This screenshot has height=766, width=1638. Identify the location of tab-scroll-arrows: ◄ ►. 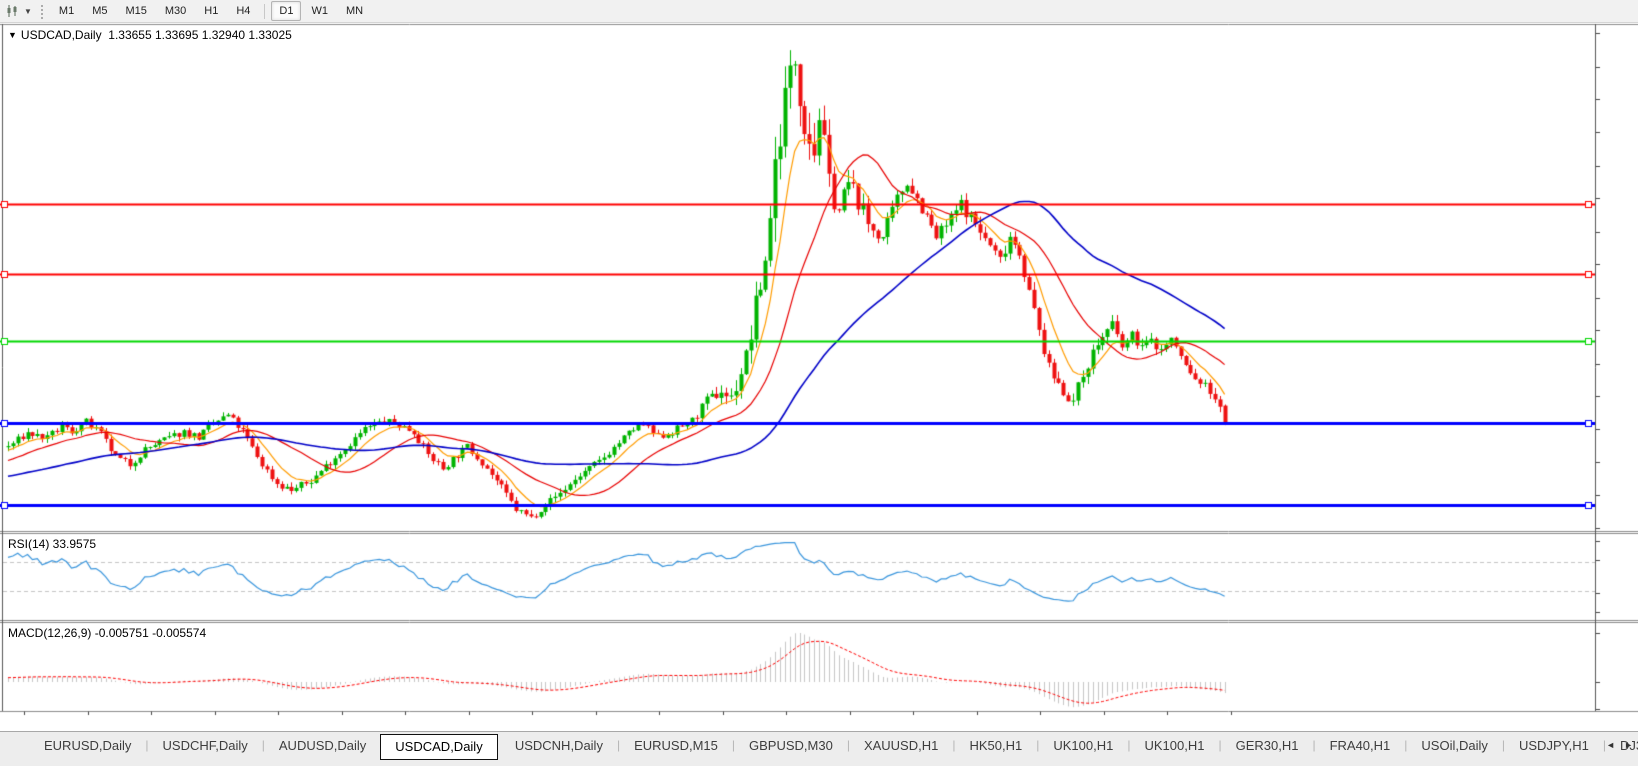
(1619, 745).